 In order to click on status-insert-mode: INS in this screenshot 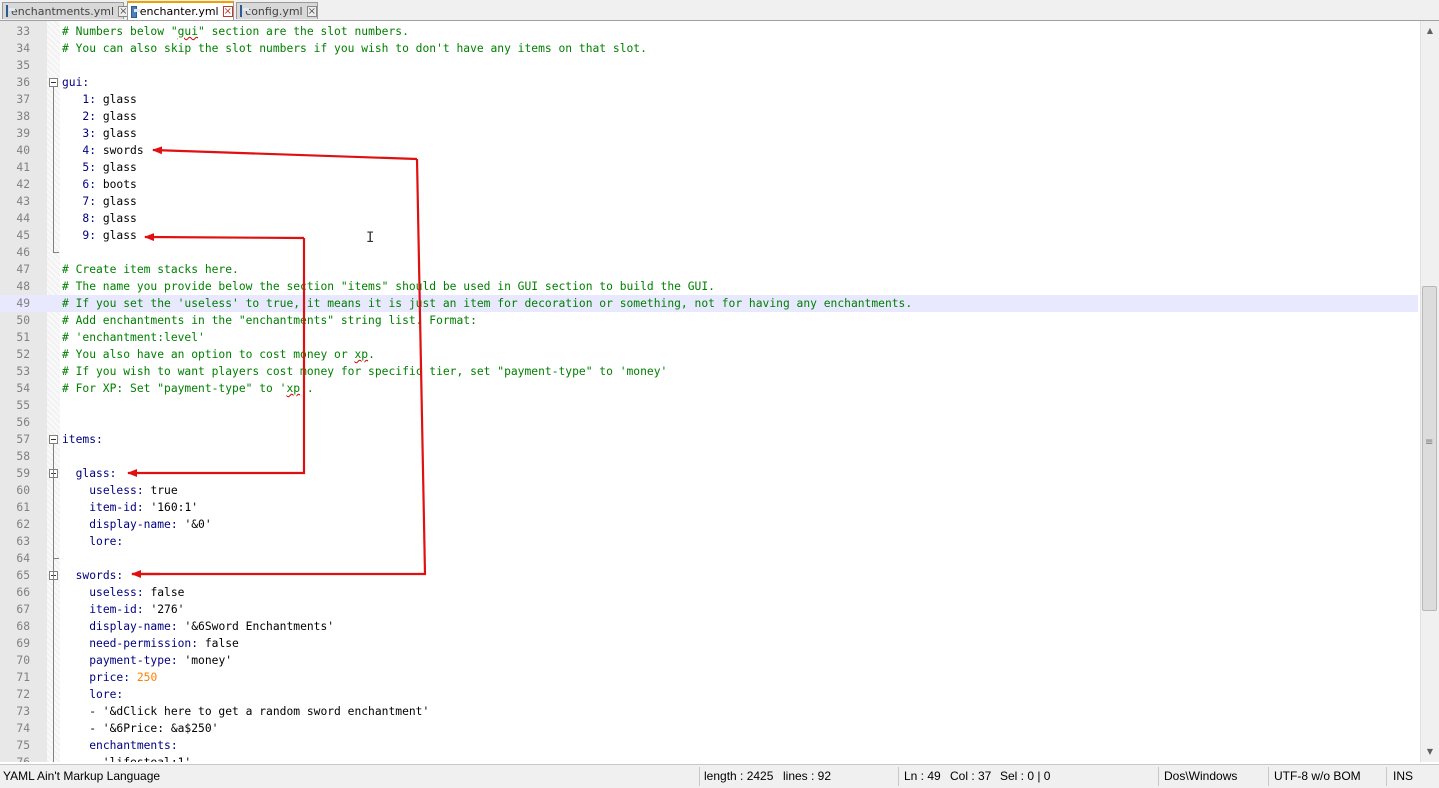, I will do `click(1403, 776)`.